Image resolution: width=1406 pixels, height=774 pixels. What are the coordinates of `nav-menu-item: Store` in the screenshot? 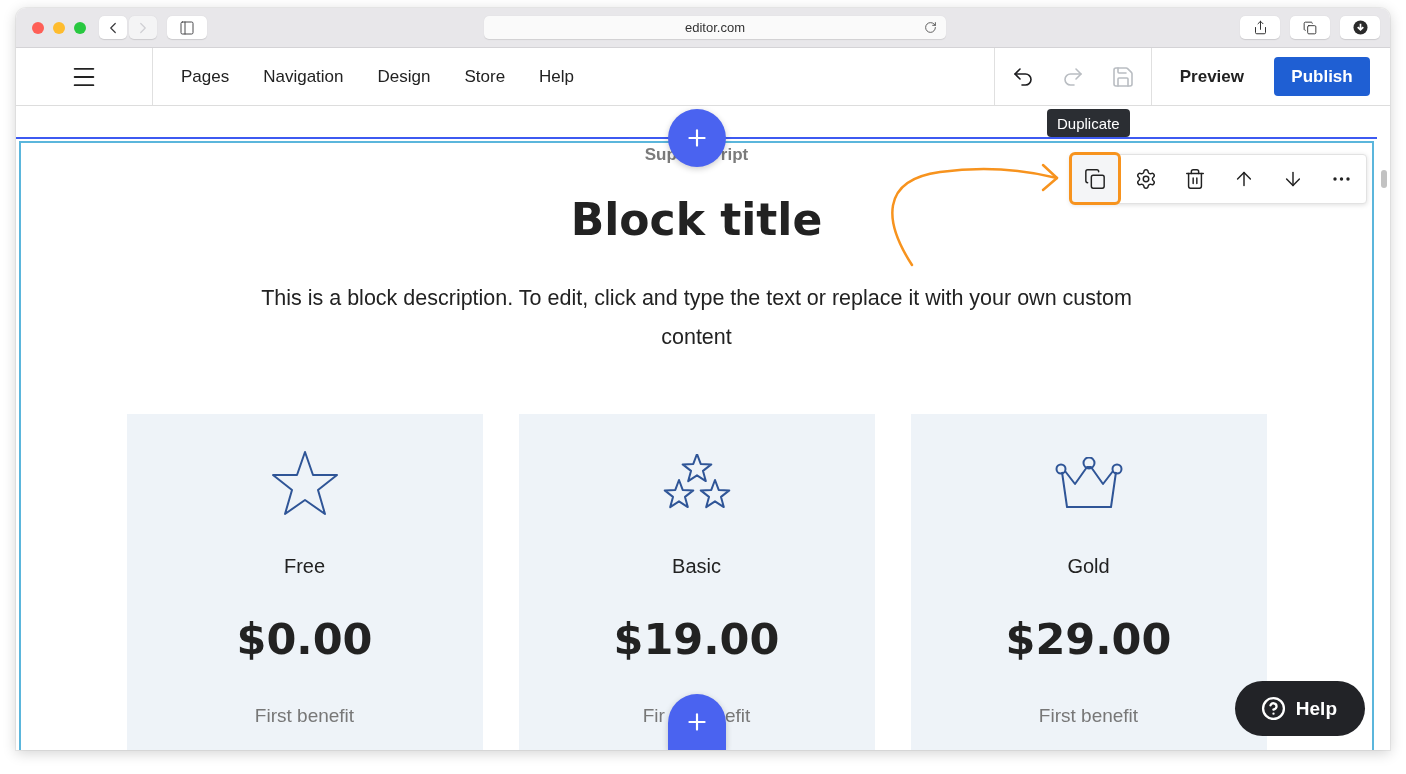 It's located at (485, 76).